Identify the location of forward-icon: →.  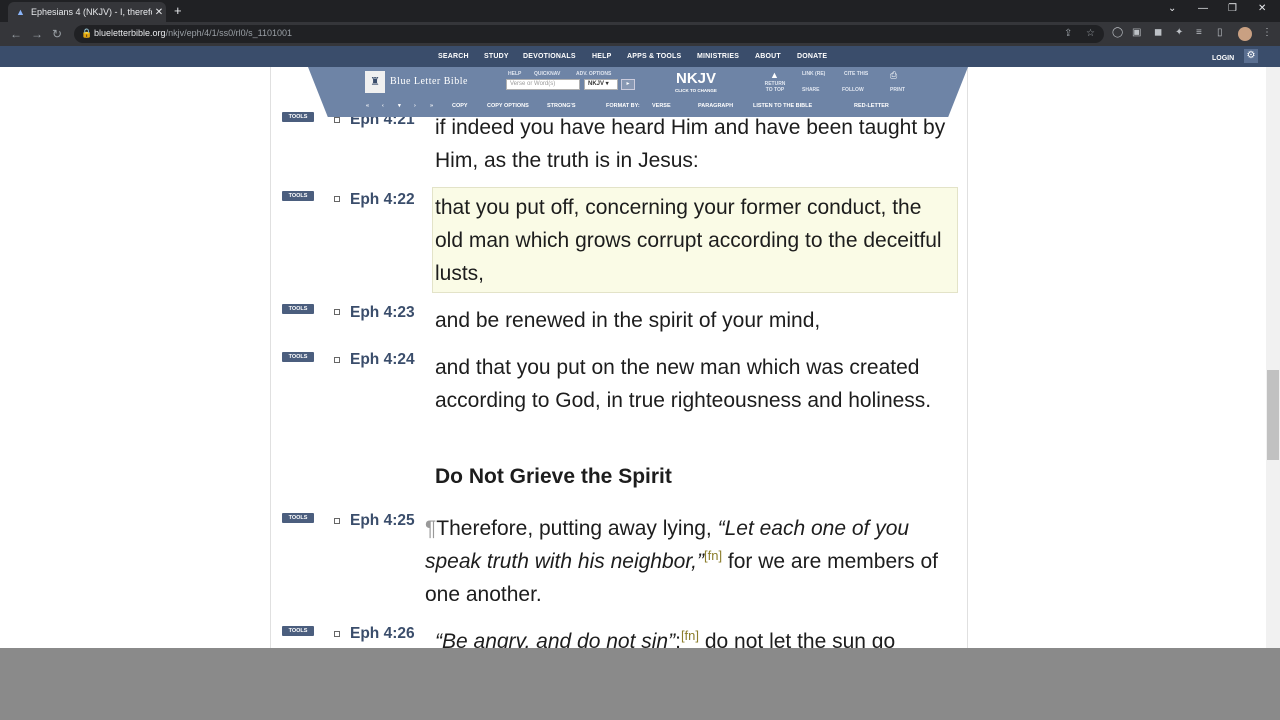
(37, 34).